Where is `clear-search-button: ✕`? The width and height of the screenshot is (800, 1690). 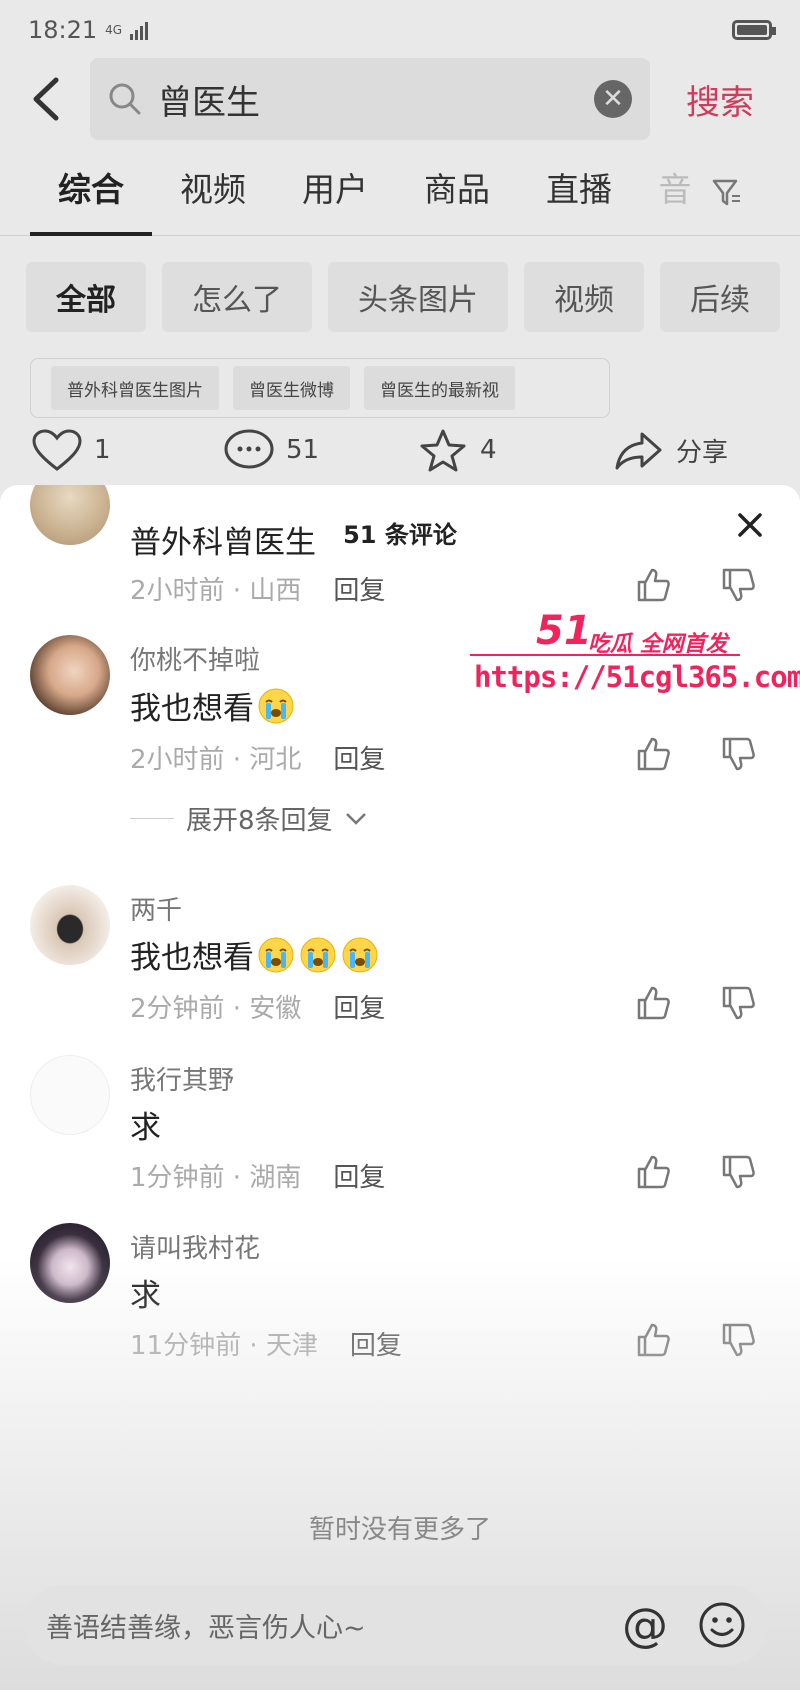
clear-search-button: ✕ is located at coordinates (613, 99).